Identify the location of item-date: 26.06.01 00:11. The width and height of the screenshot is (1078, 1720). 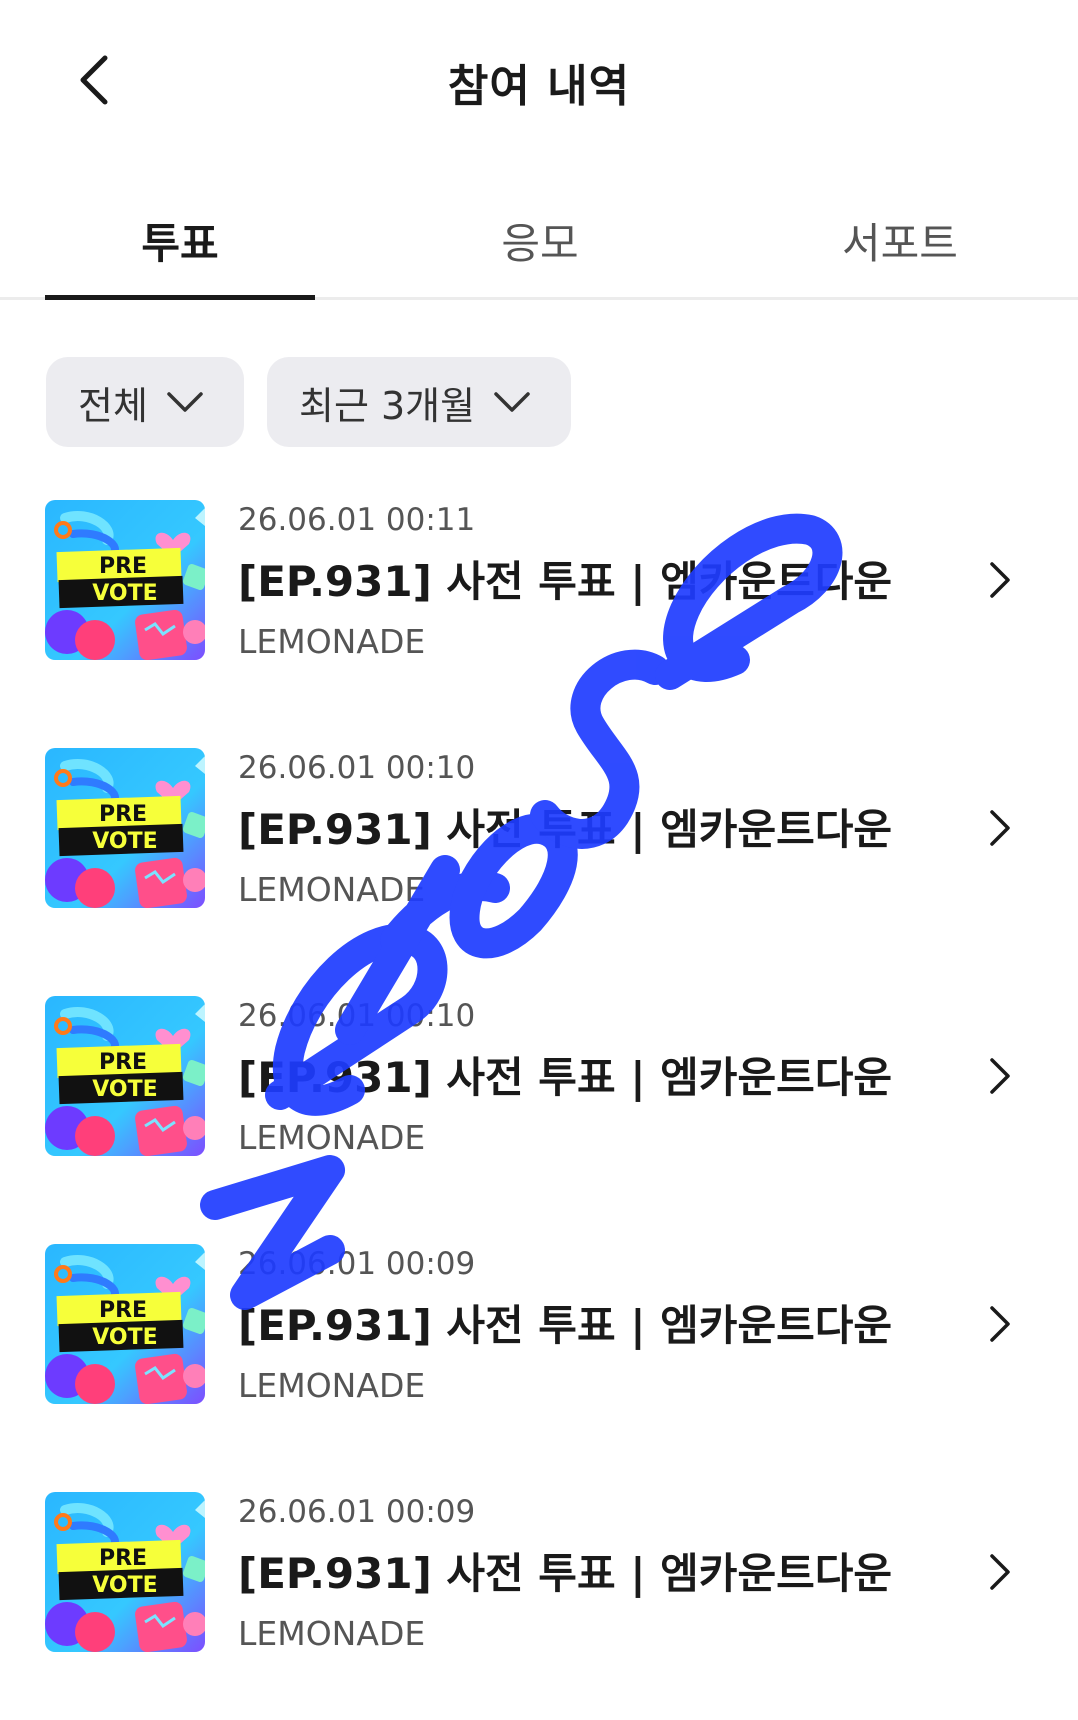
(357, 520).